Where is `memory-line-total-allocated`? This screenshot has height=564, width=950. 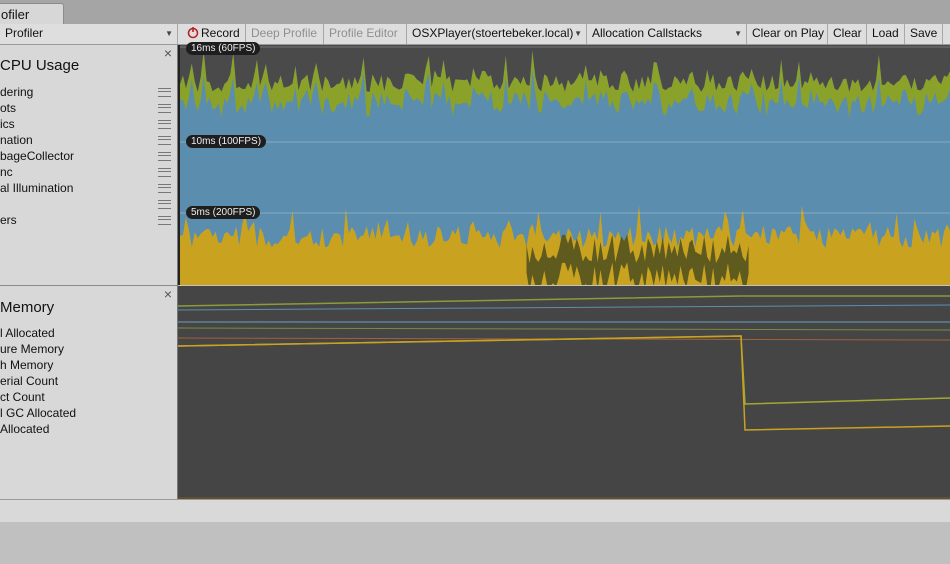 memory-line-total-allocated is located at coordinates (564, 301).